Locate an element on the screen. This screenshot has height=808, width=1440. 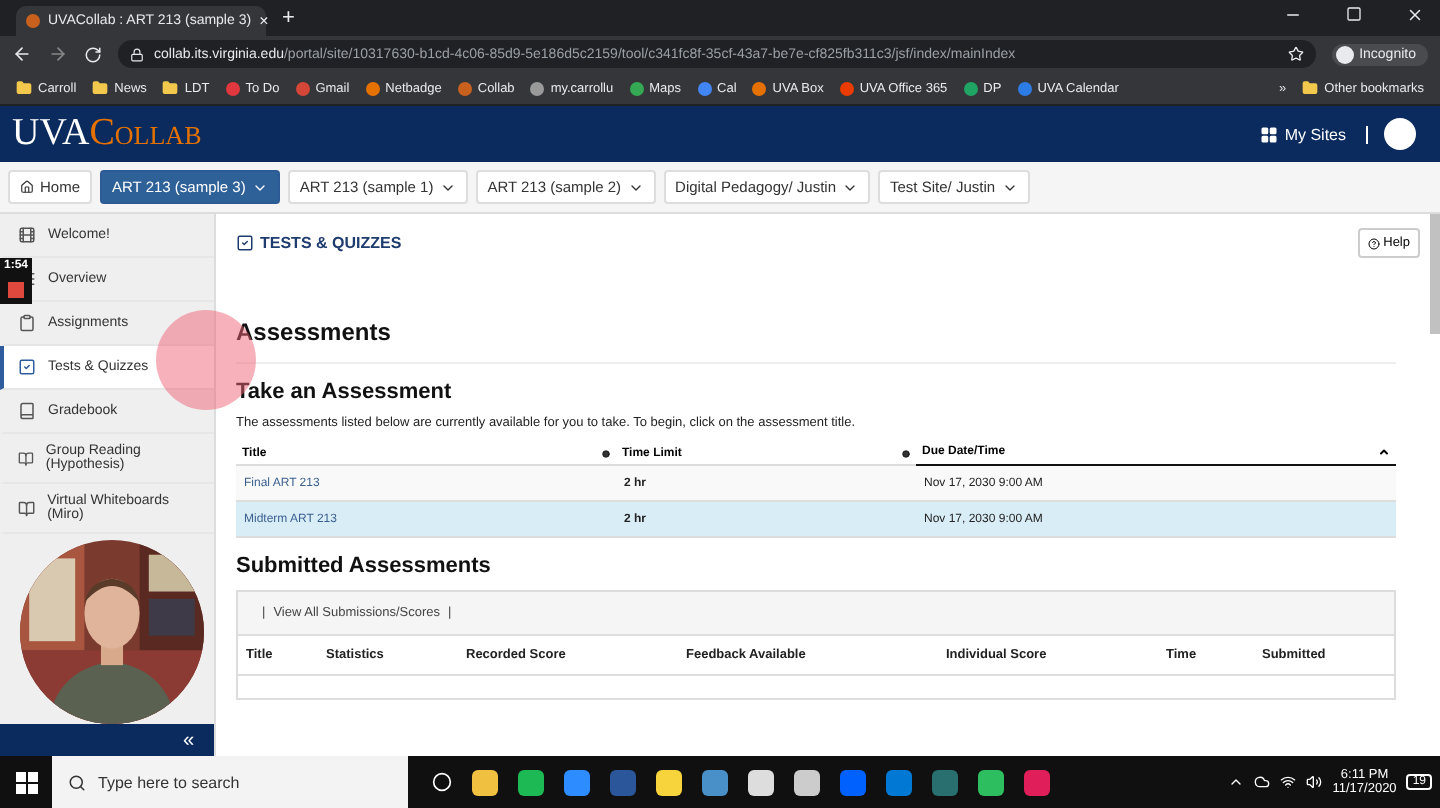
logo: UVACOLLAB is located at coordinates (107, 134).